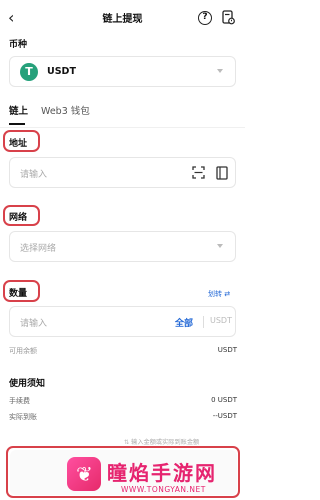  I want to click on amount-hint-text: 输入金额或实际到账金额, so click(165, 442).